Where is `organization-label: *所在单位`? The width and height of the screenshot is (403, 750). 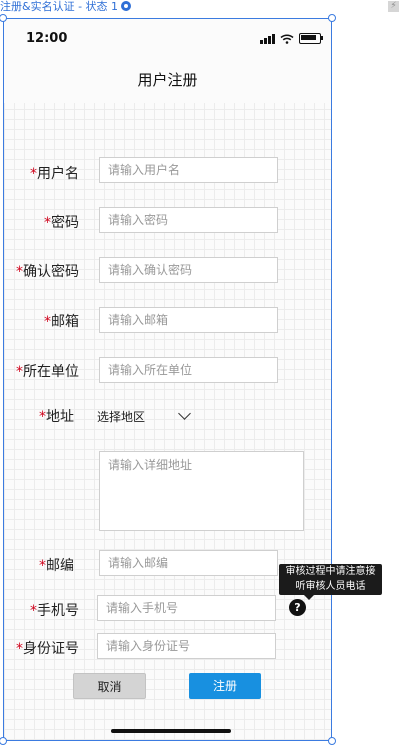 organization-label: *所在单位 is located at coordinates (41, 371).